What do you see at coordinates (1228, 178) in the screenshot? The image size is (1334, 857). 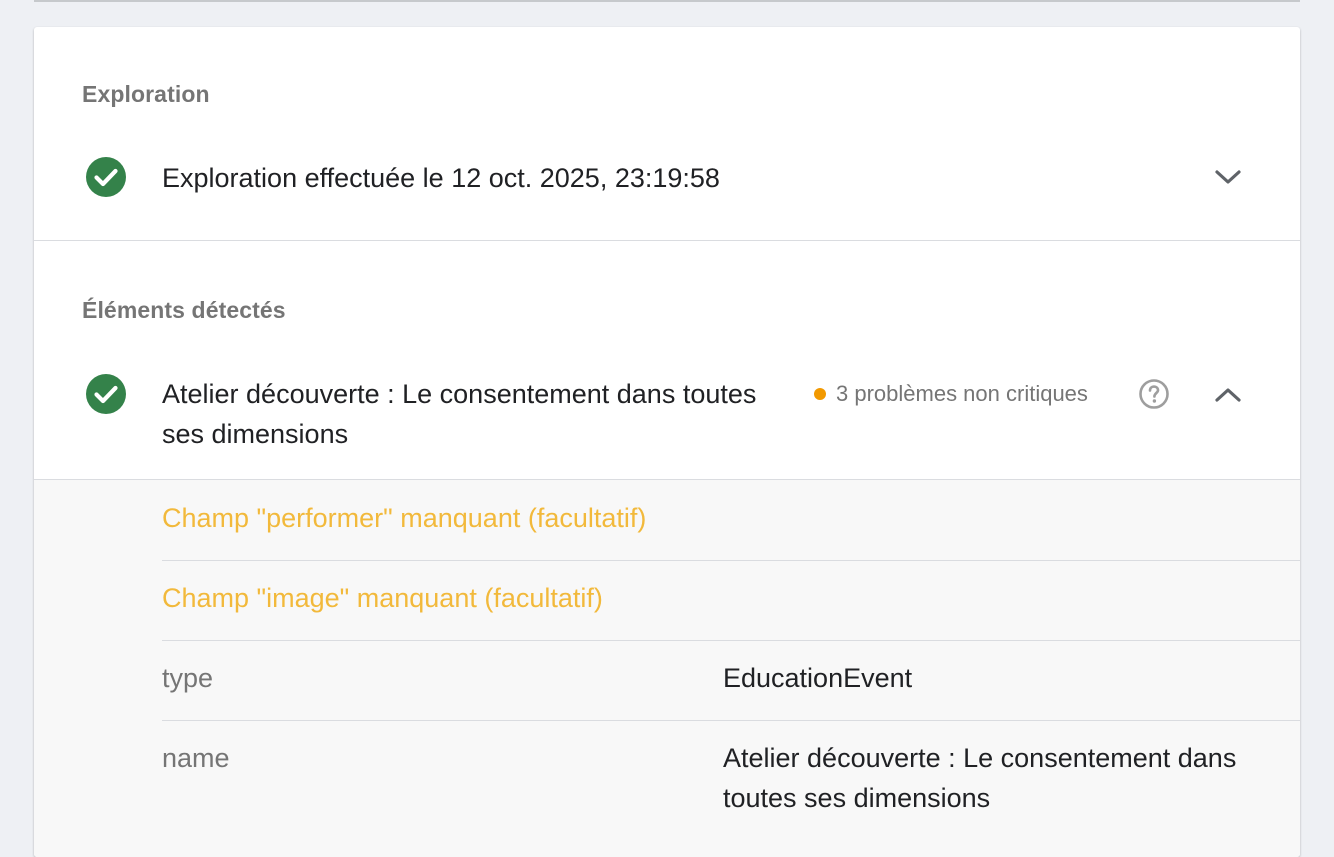 I see `chevron-down-icon` at bounding box center [1228, 178].